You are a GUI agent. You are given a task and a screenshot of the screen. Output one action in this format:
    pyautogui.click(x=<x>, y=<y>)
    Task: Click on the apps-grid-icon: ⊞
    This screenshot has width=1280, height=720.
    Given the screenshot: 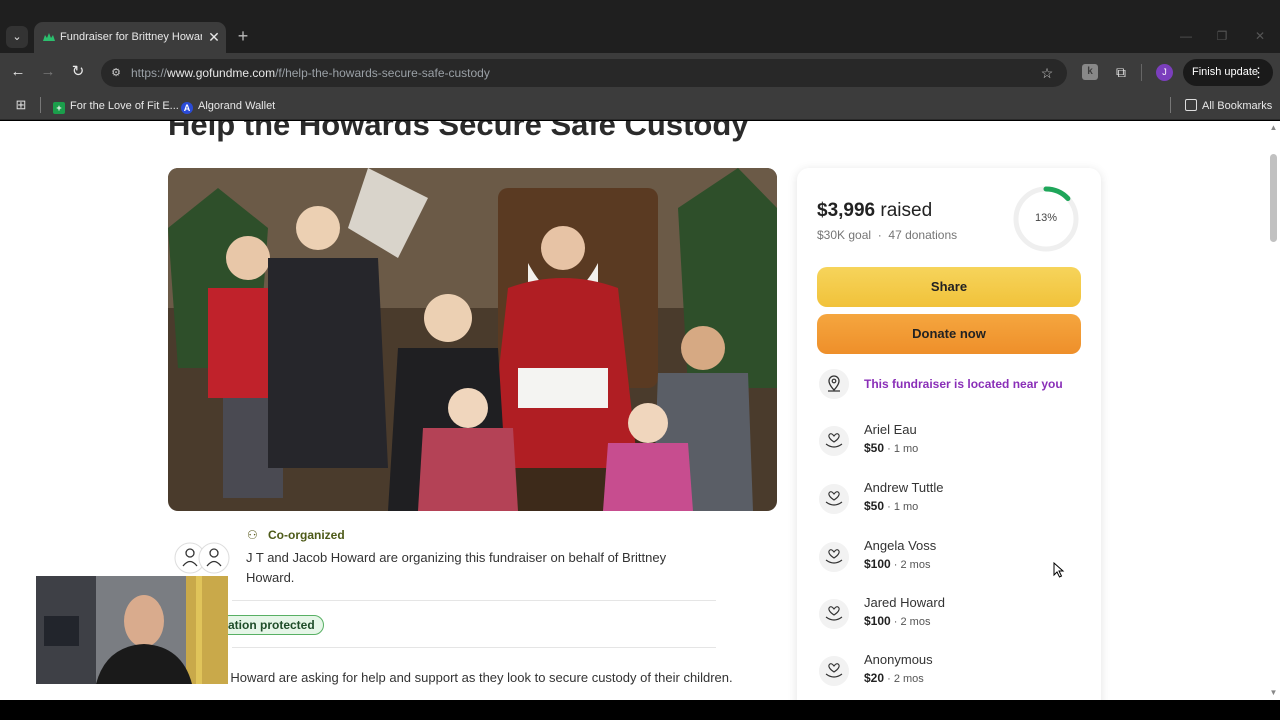 What is the action you would take?
    pyautogui.click(x=21, y=105)
    